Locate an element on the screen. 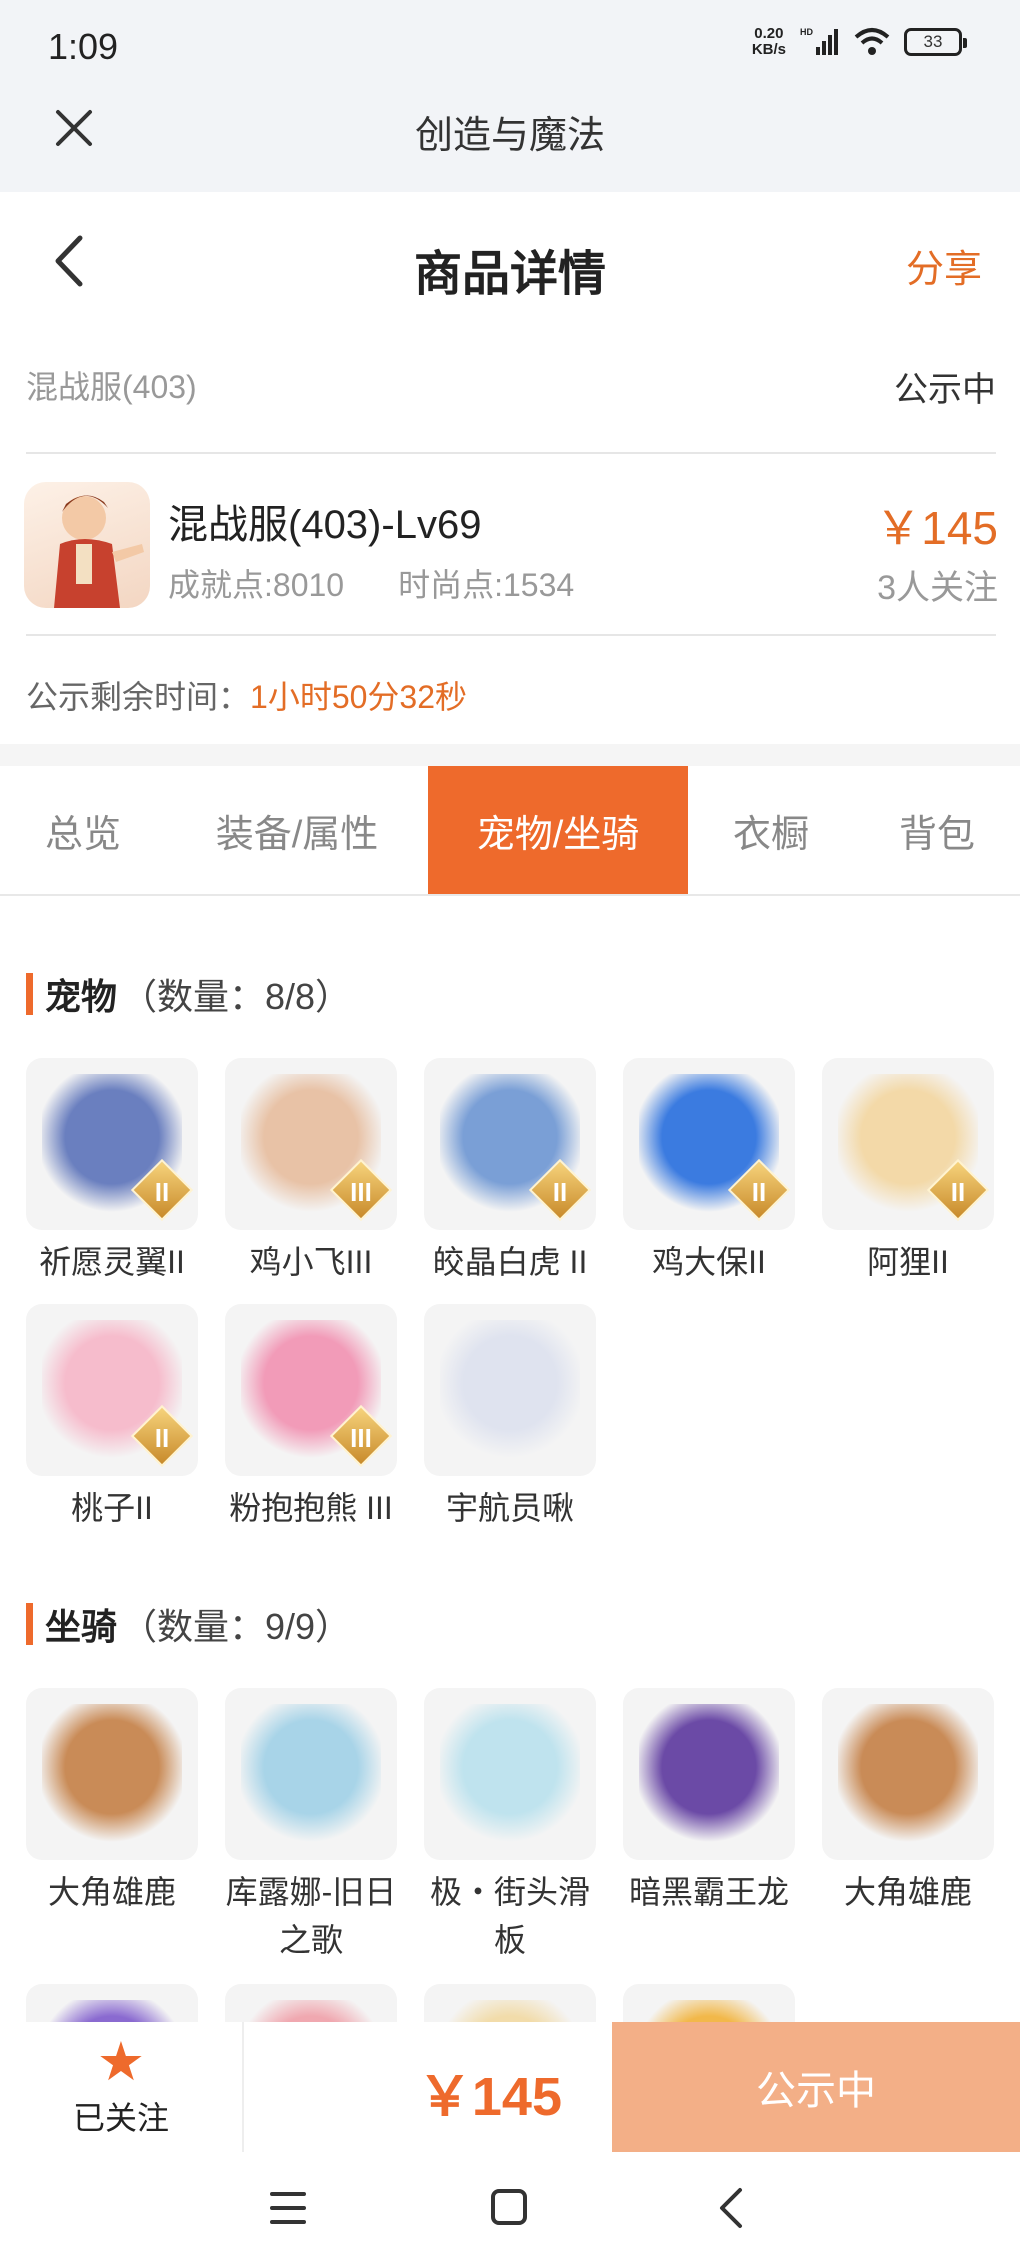 Image resolution: width=1020 pixels, height=2267 pixels. mount-name: 暗黑霸王龙 is located at coordinates (708, 1892).